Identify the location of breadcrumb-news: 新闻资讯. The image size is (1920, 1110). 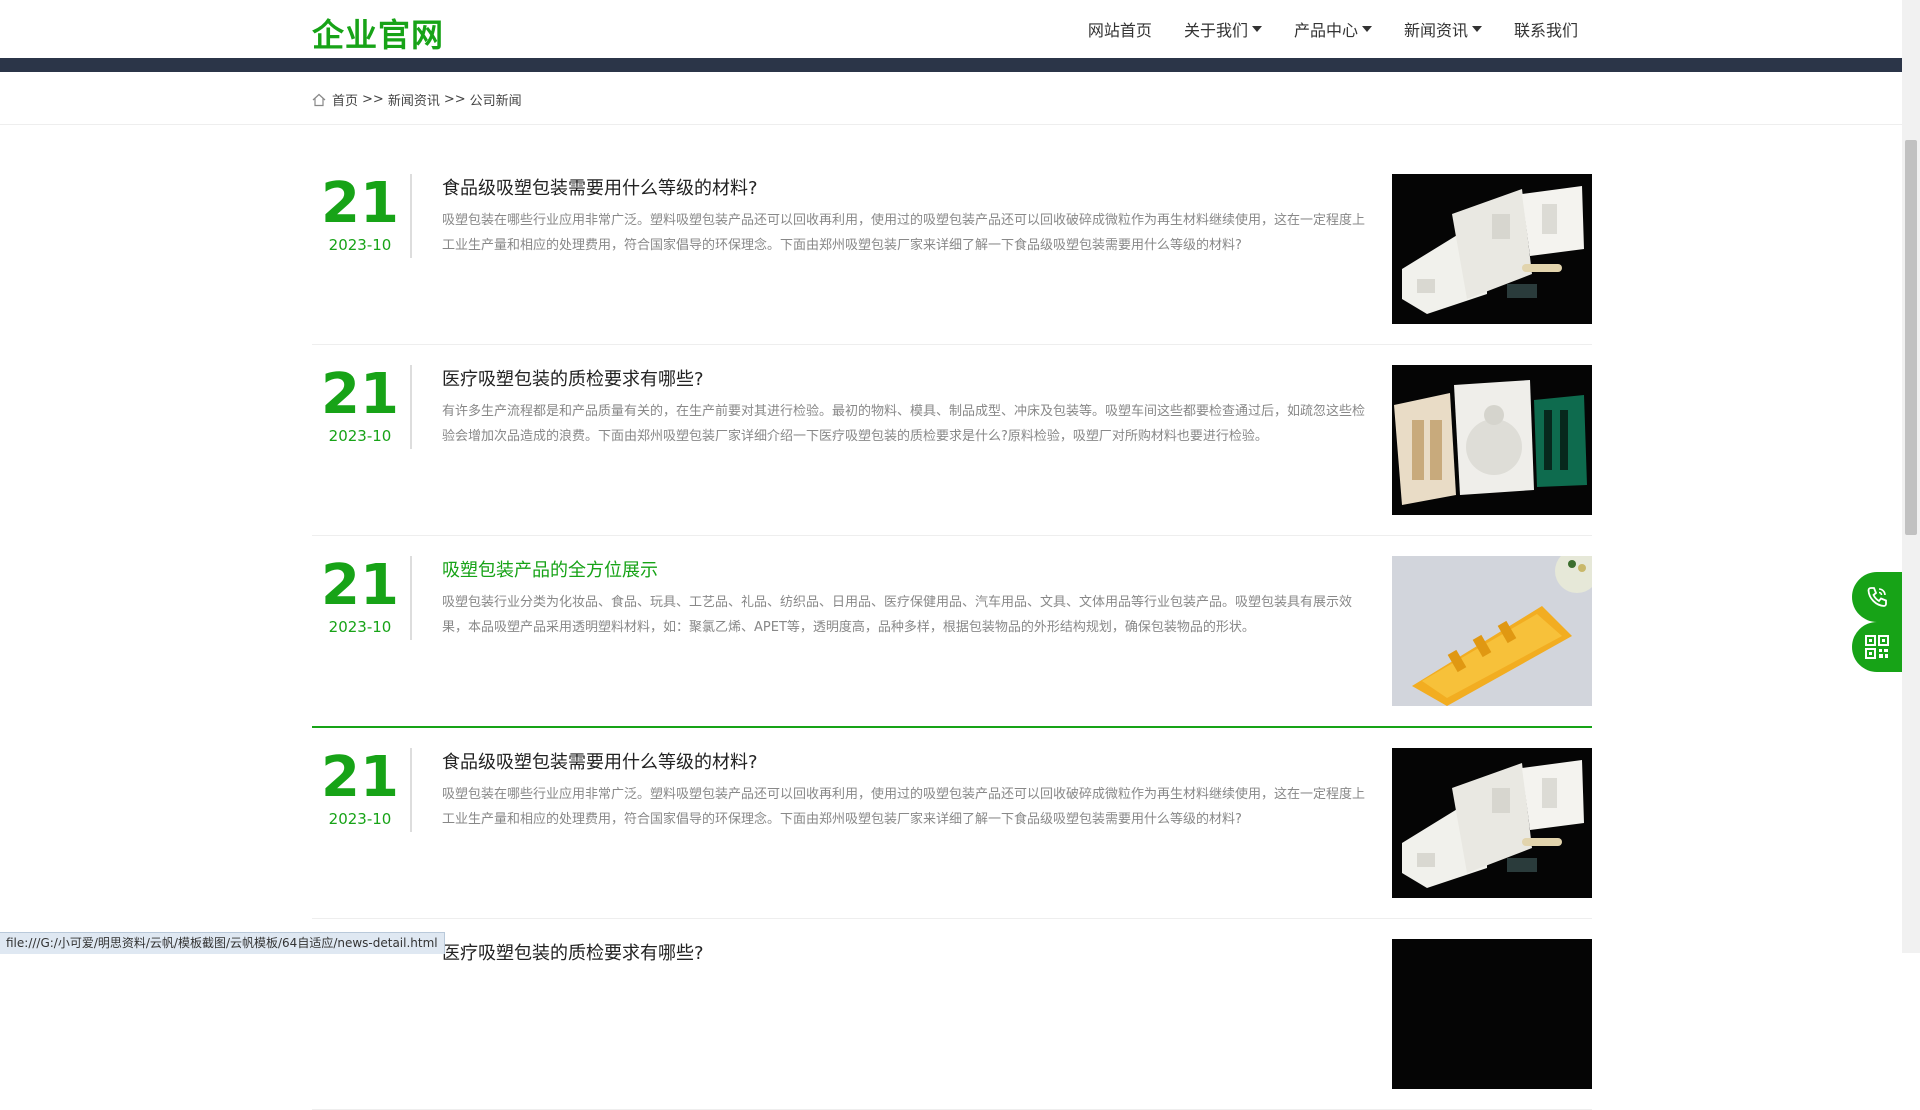
(414, 99).